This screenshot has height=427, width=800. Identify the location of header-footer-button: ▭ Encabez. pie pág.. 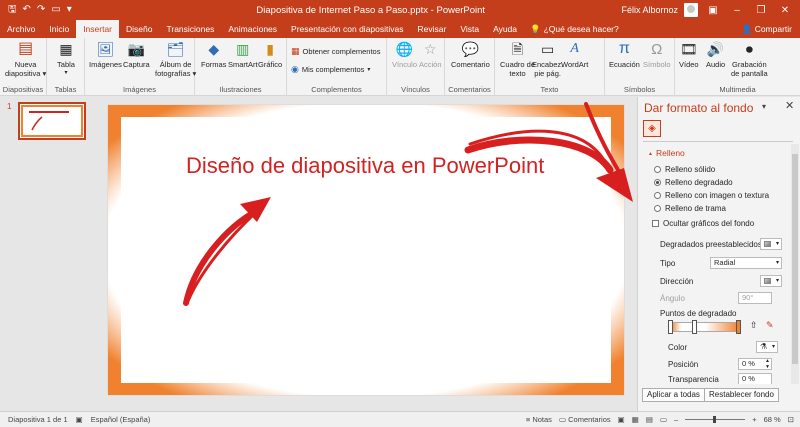
(547, 59).